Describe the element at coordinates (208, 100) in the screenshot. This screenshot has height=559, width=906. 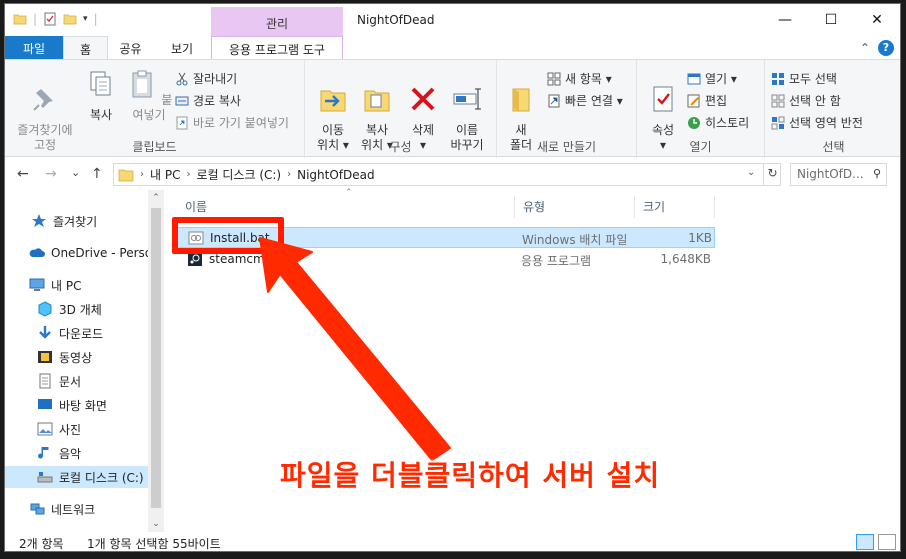
I see `copy-path-button: 경로 복사` at that location.